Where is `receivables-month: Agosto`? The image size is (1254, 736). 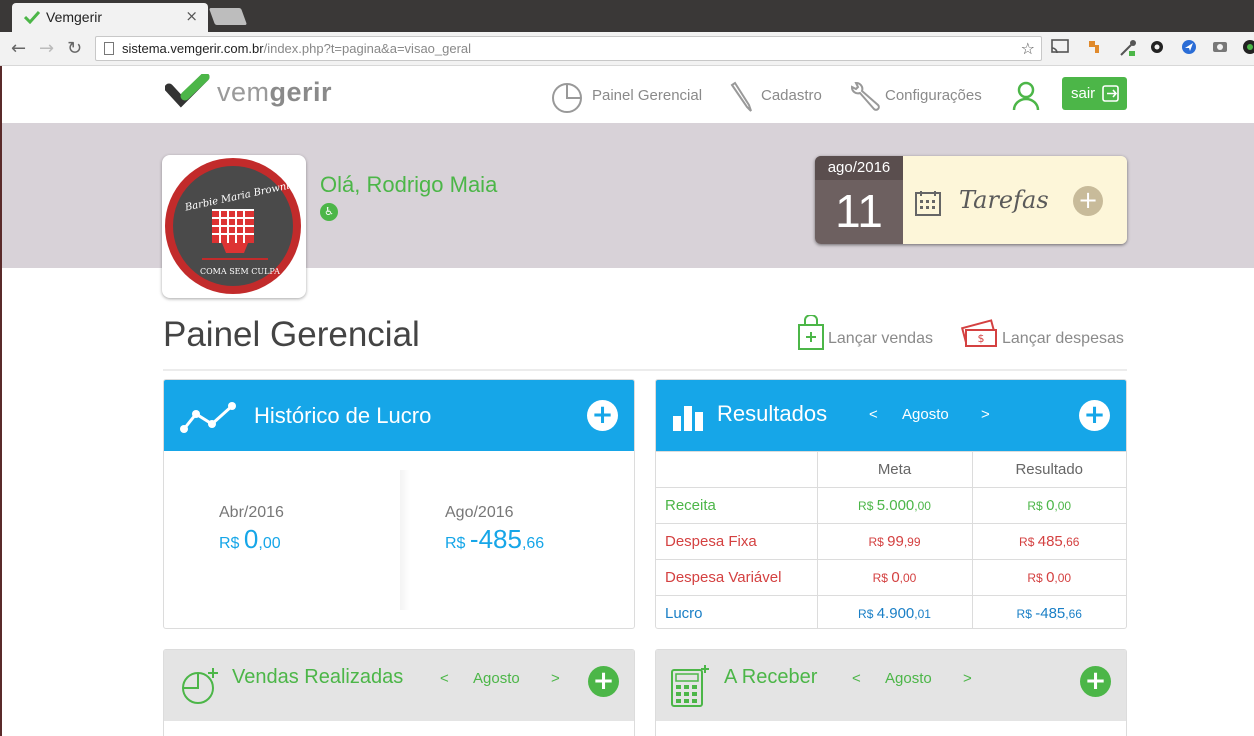 receivables-month: Agosto is located at coordinates (908, 678).